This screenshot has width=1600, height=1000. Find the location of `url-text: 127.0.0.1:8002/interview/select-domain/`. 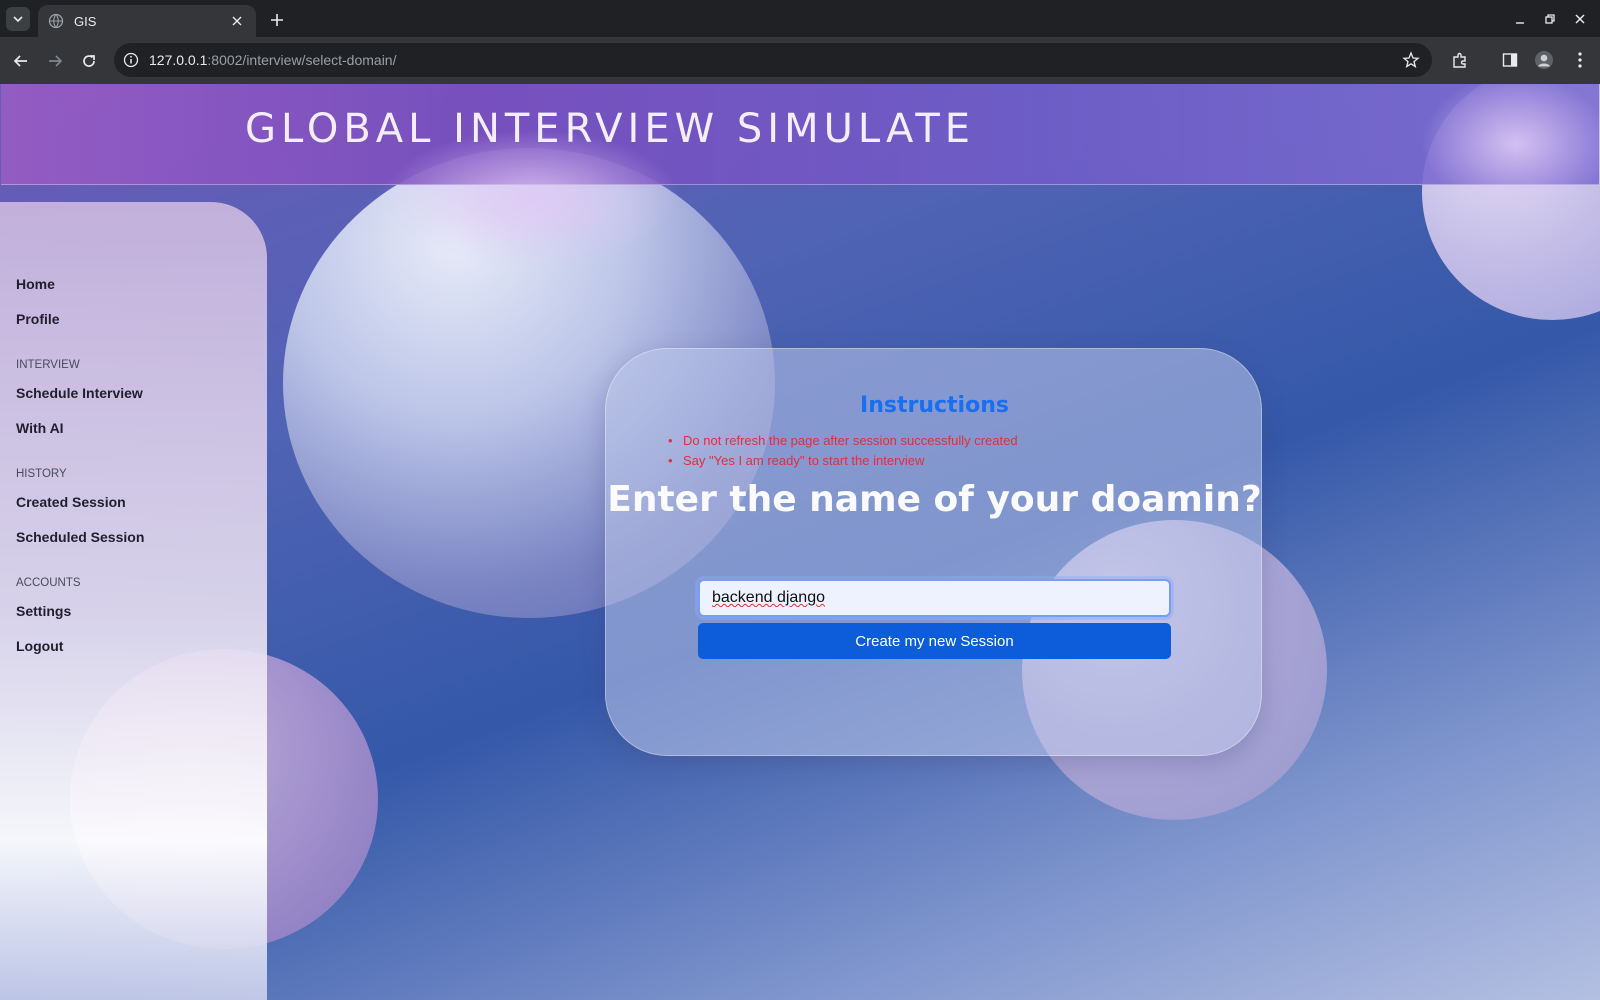

url-text: 127.0.0.1:8002/interview/select-domain/ is located at coordinates (273, 60).